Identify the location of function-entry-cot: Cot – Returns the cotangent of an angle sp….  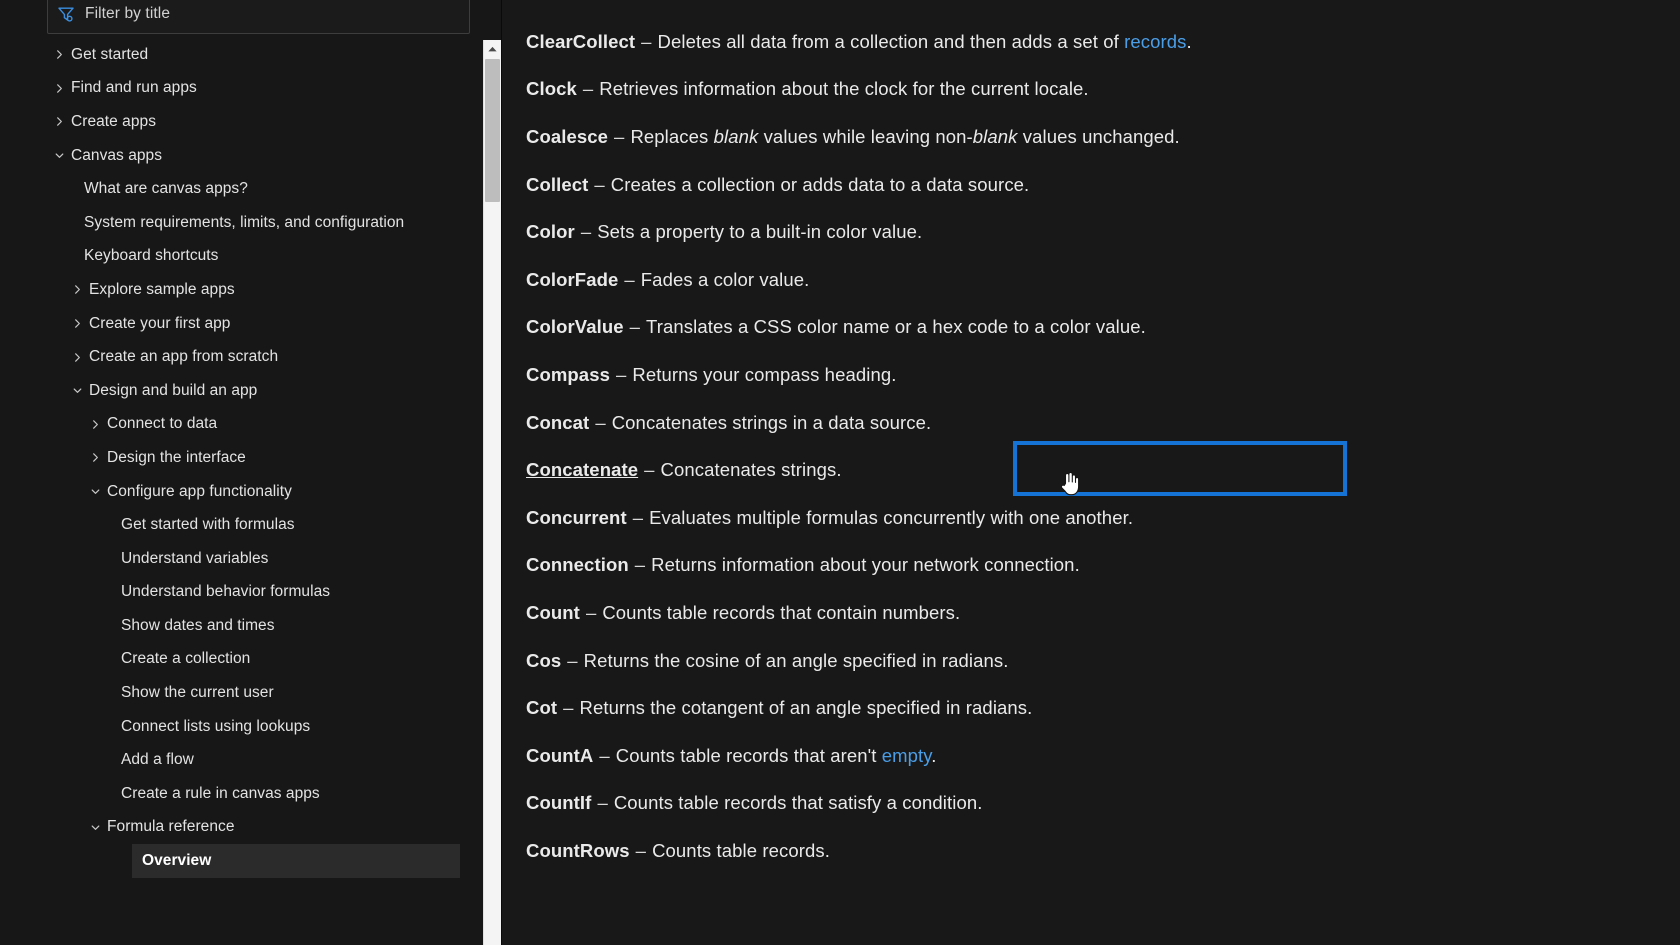
(1103, 708).